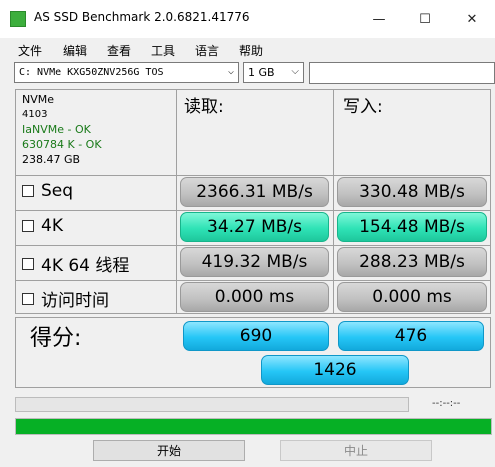 This screenshot has height=467, width=495. I want to click on test-seq-label: Seq, so click(57, 191).